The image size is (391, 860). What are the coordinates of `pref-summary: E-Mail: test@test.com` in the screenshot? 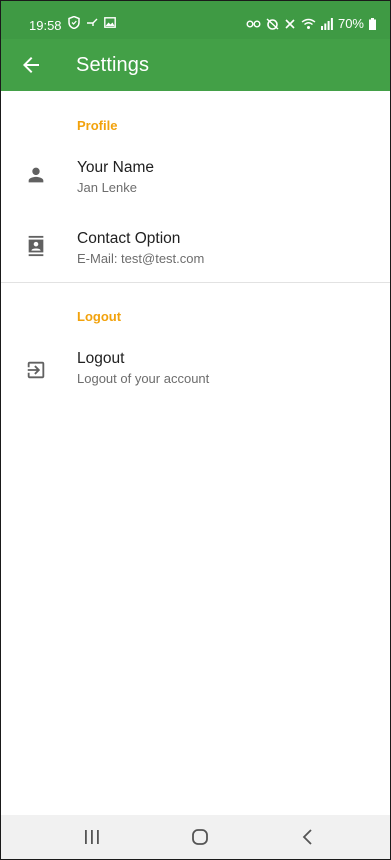 It's located at (141, 258).